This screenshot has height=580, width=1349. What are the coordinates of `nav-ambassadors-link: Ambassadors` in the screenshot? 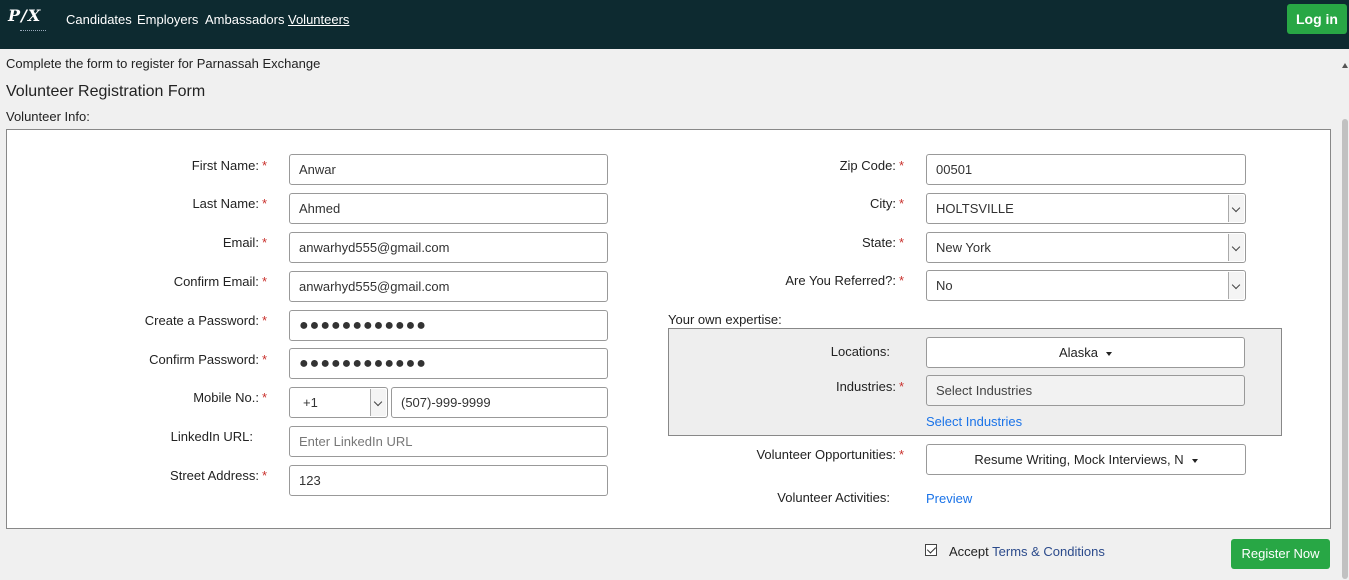 It's located at (244, 19).